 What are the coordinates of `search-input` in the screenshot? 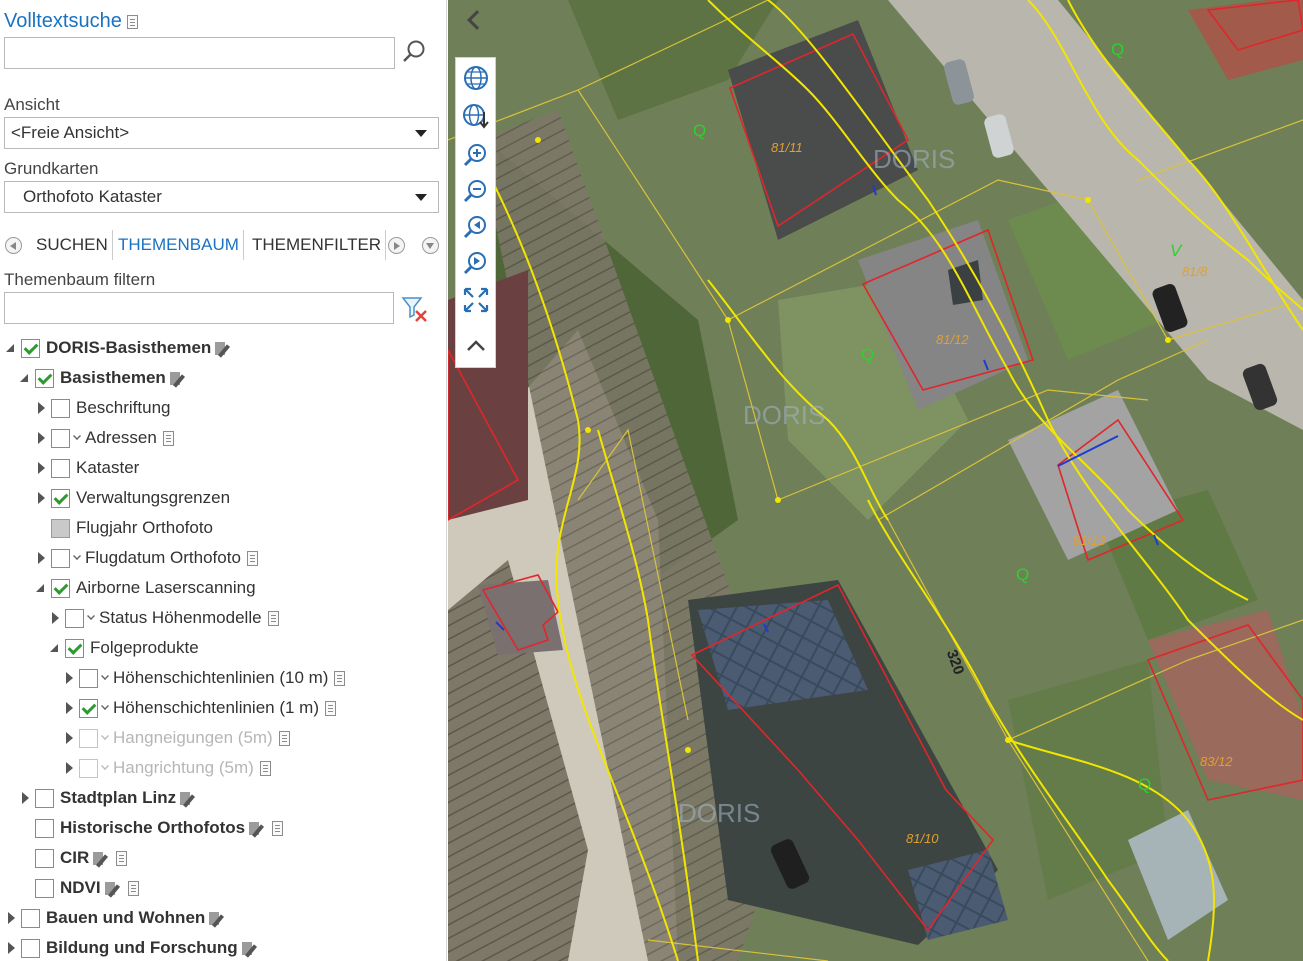 It's located at (199, 53).